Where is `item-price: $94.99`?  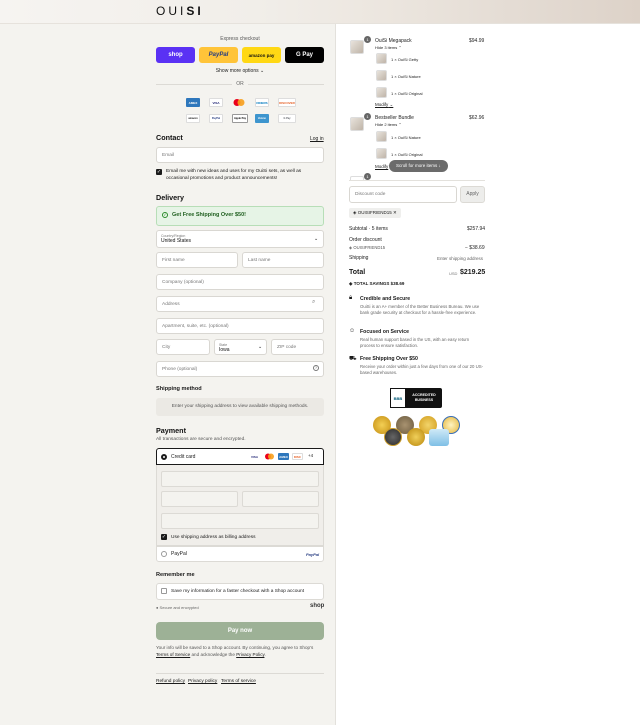
item-price: $94.99 is located at coordinates (477, 41).